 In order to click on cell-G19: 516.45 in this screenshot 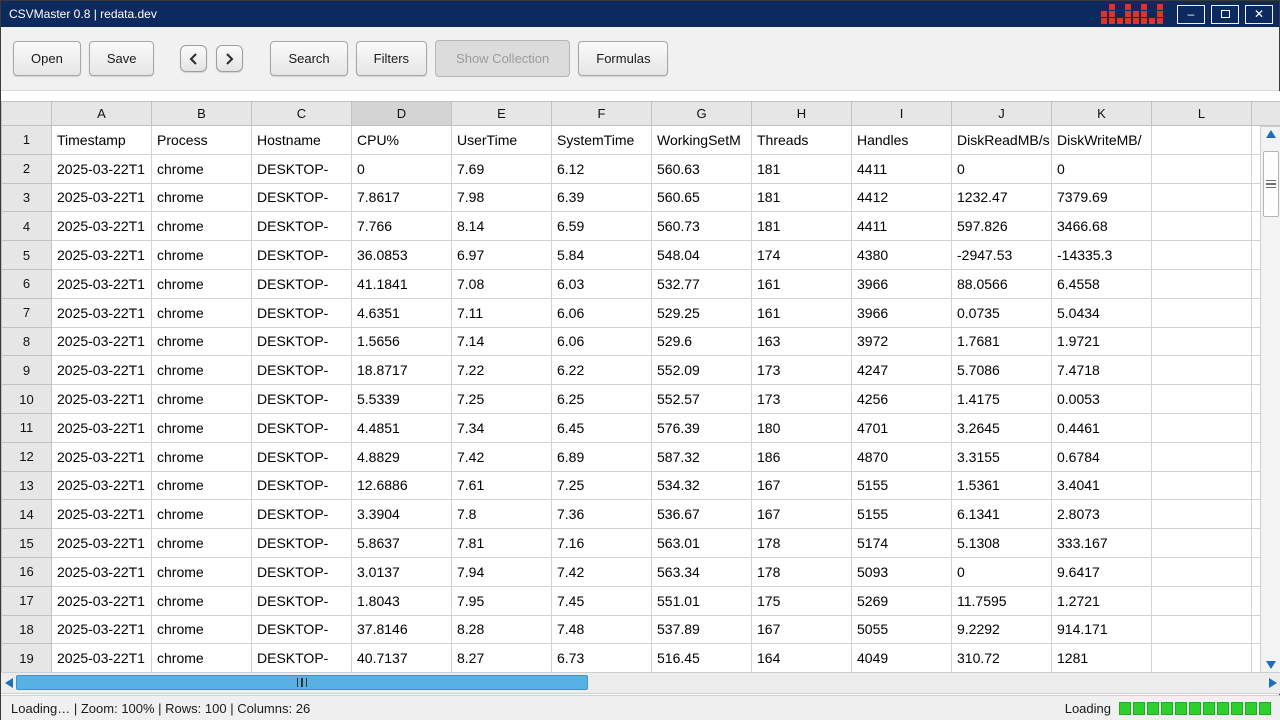, I will do `click(701, 658)`.